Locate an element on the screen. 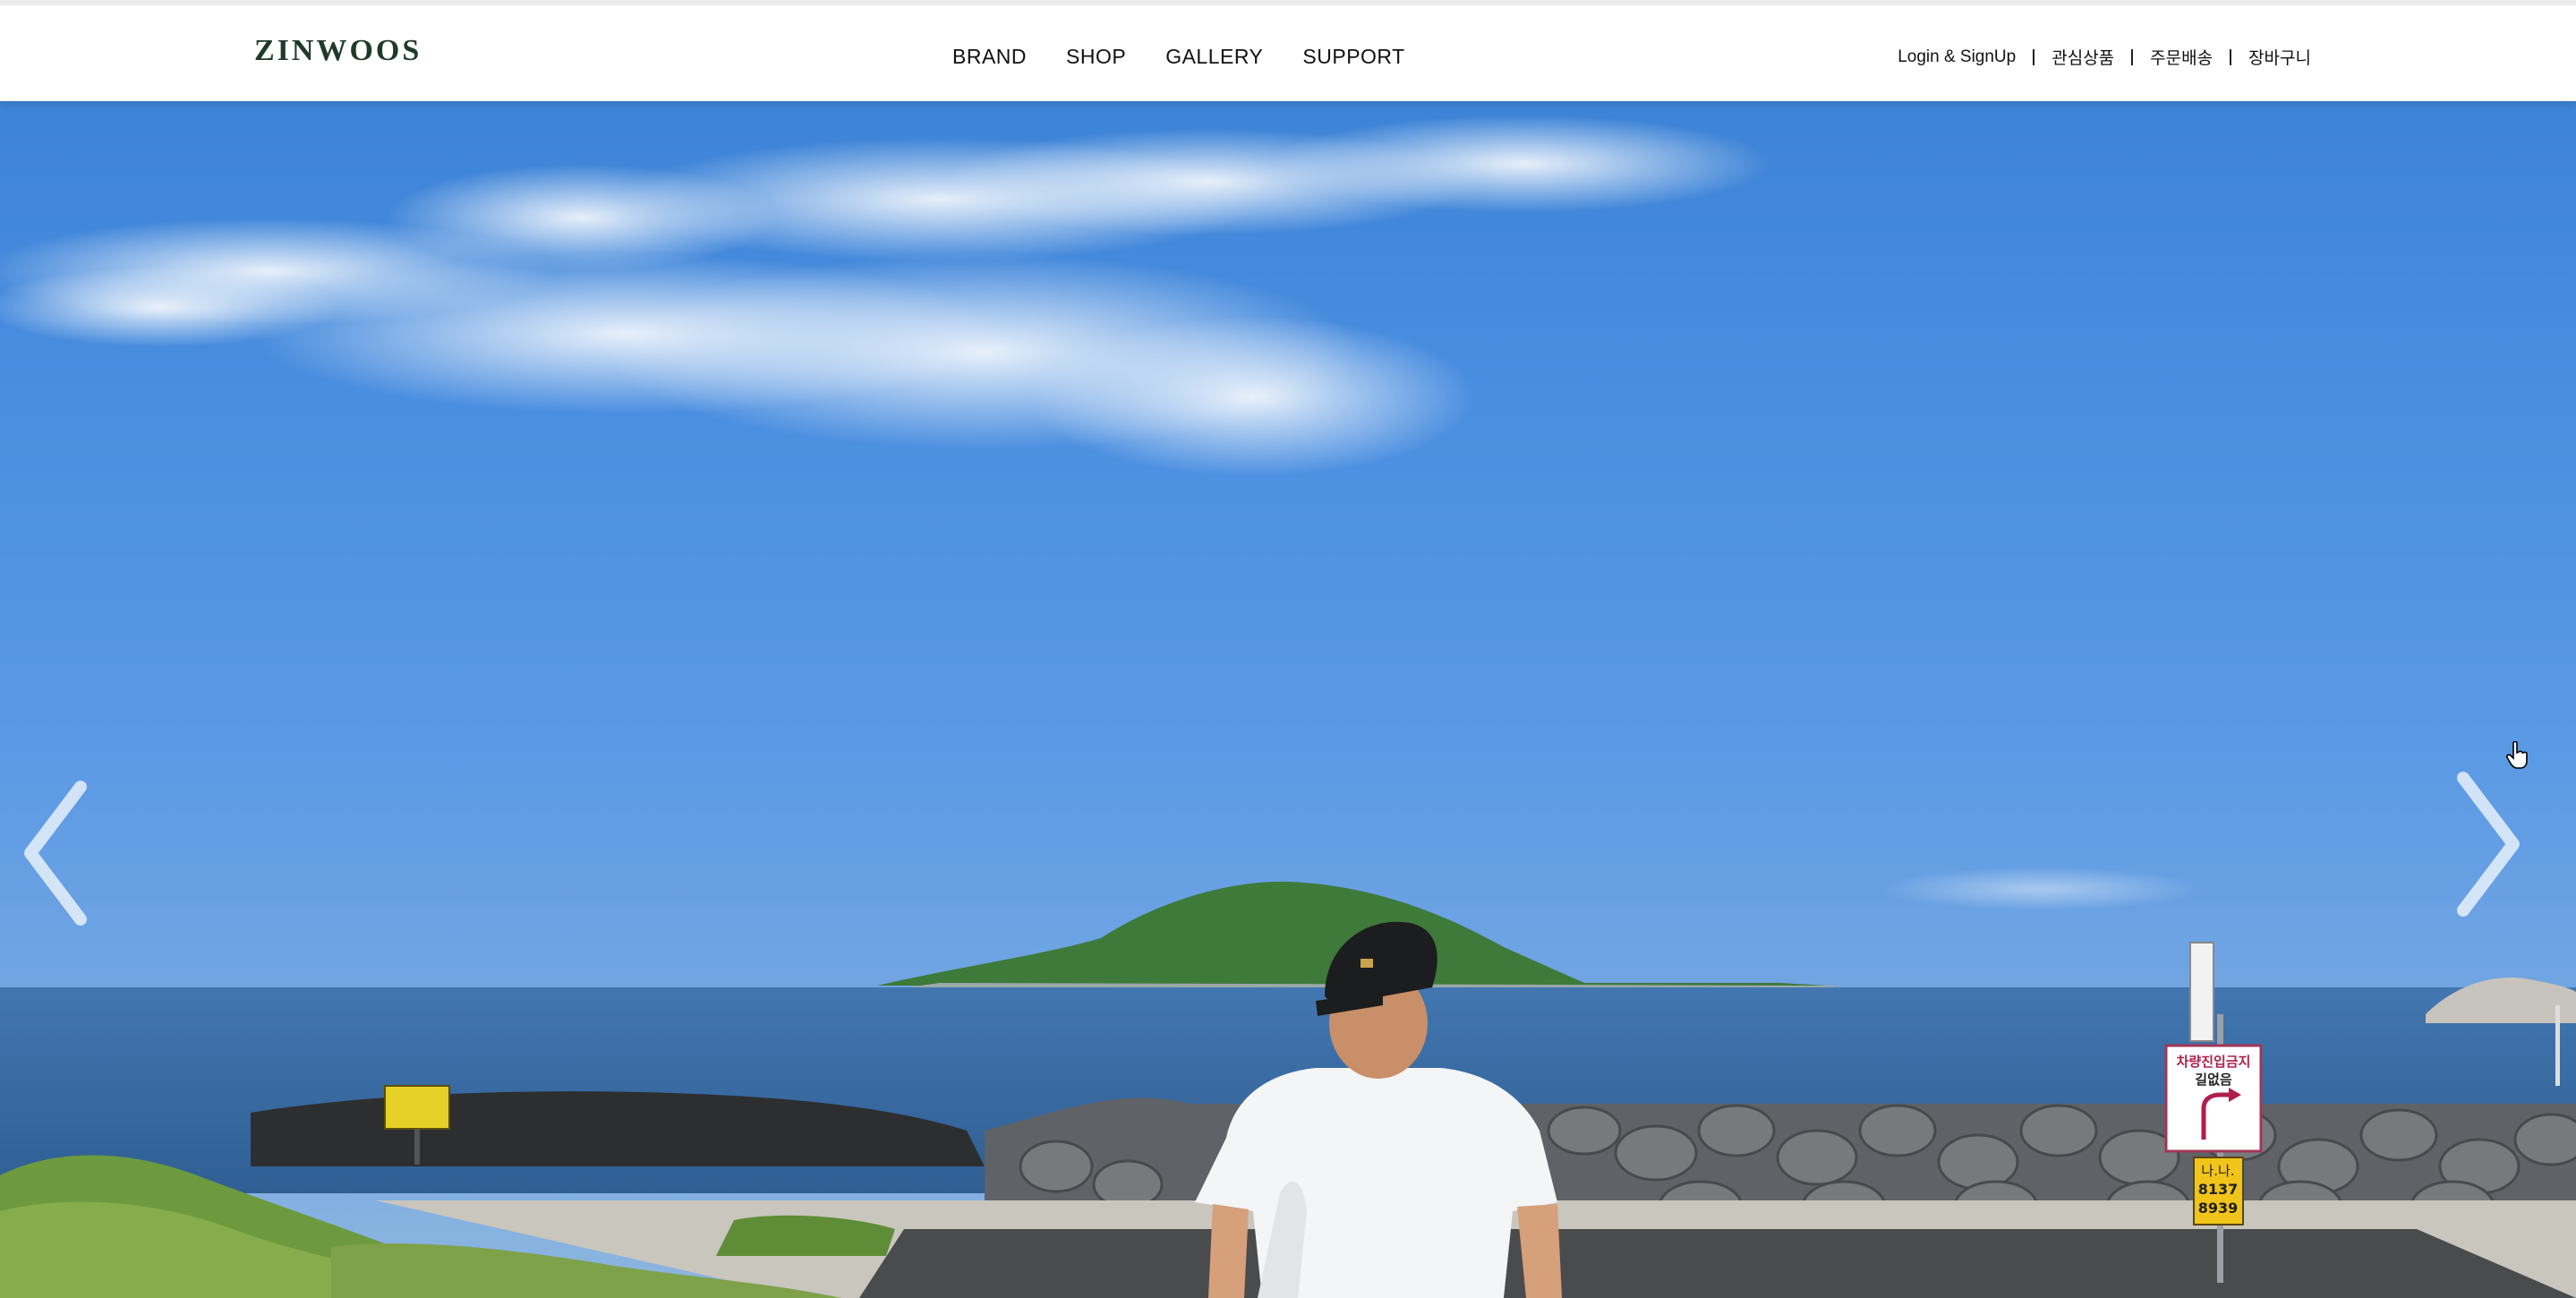  site-logo: ZINWOOS is located at coordinates (338, 51).